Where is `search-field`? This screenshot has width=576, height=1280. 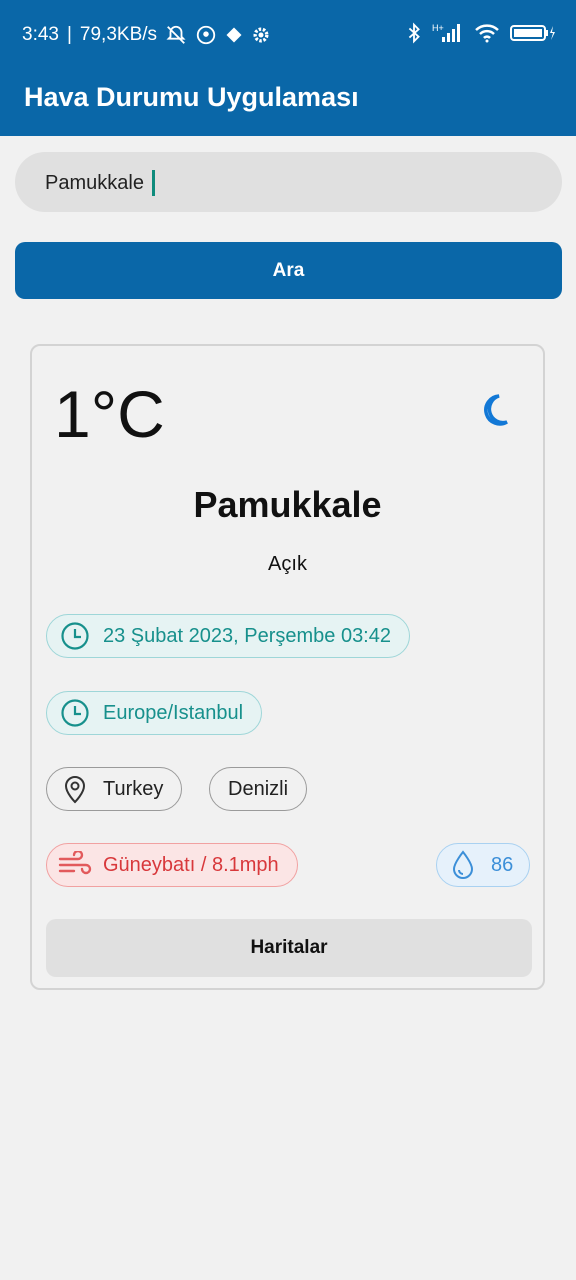
search-field is located at coordinates (288, 182).